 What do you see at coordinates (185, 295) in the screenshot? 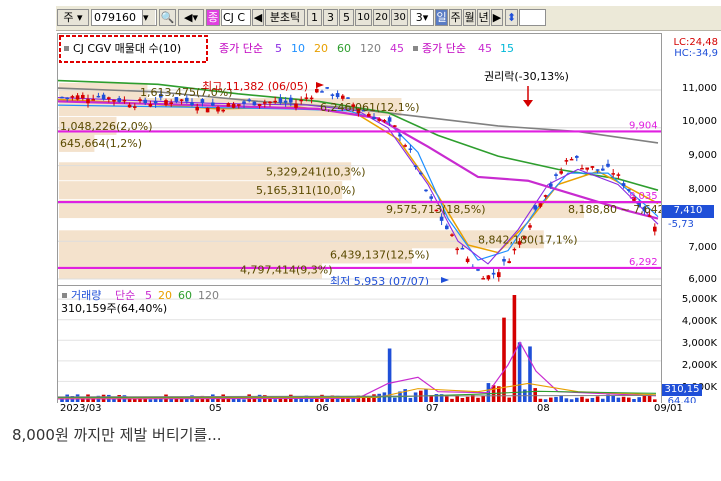
I see `volume-legend-period: 60` at bounding box center [185, 295].